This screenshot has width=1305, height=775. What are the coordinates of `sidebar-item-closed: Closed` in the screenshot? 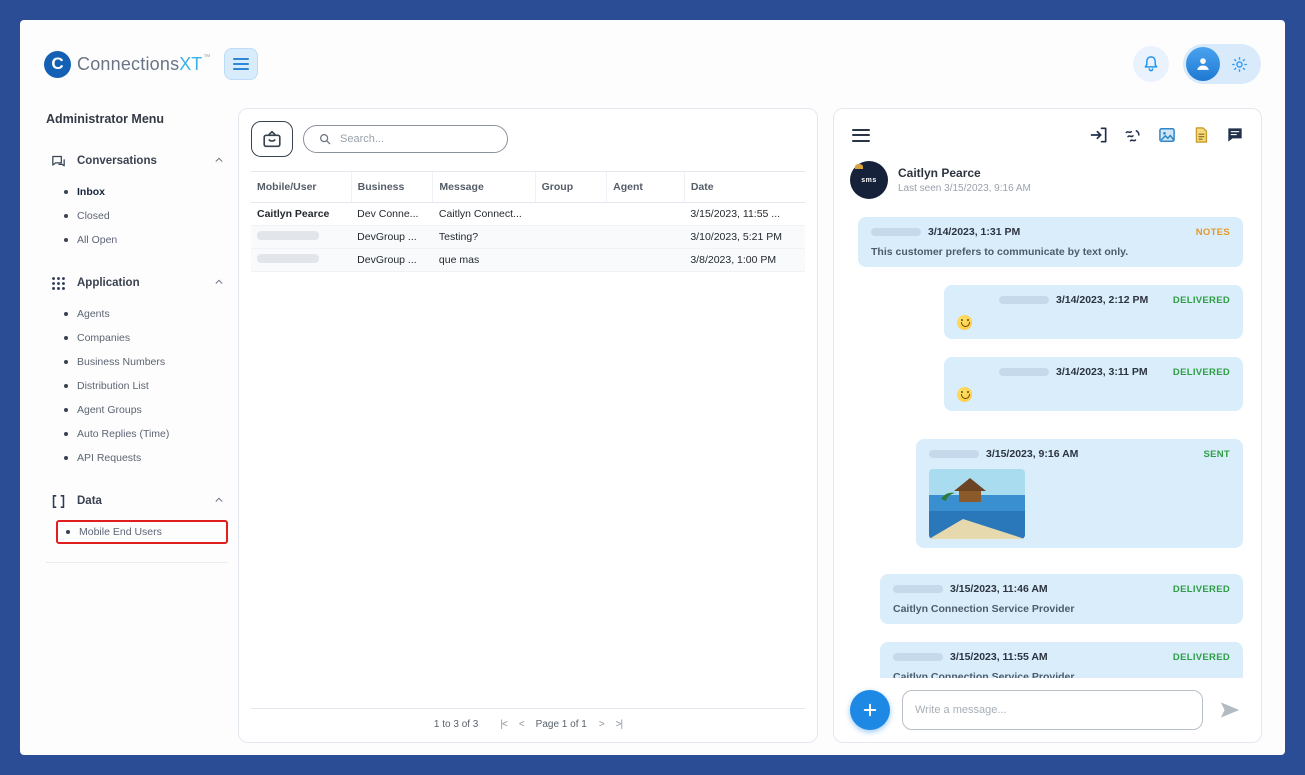 It's located at (144, 216).